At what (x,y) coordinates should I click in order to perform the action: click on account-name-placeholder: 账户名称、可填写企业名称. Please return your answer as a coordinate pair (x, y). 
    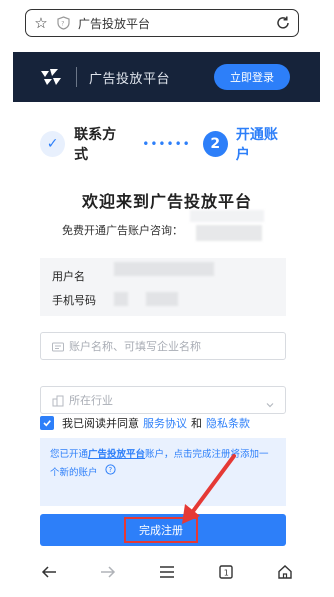
    Looking at the image, I should click on (135, 346).